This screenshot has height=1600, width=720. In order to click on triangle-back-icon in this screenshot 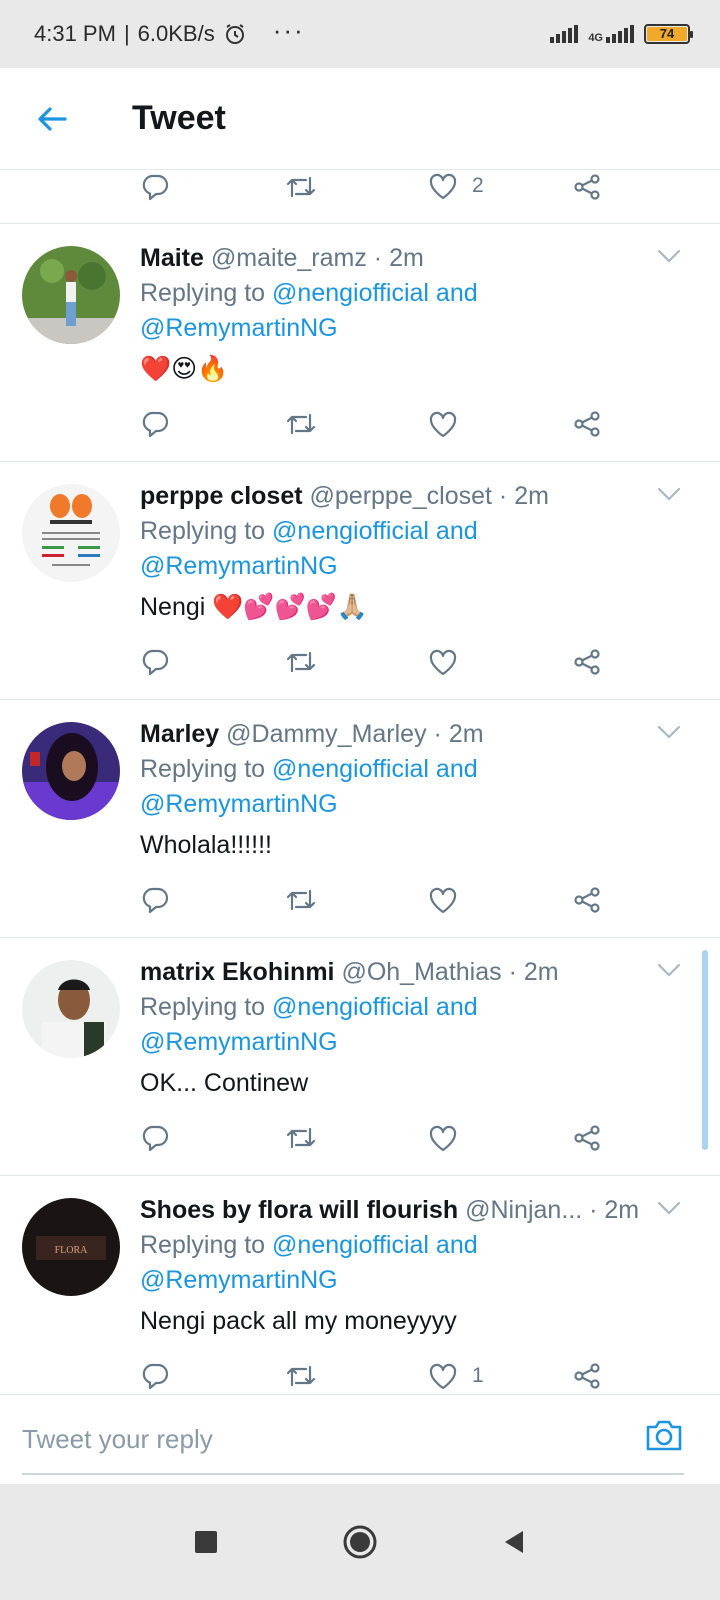, I will do `click(514, 1542)`.